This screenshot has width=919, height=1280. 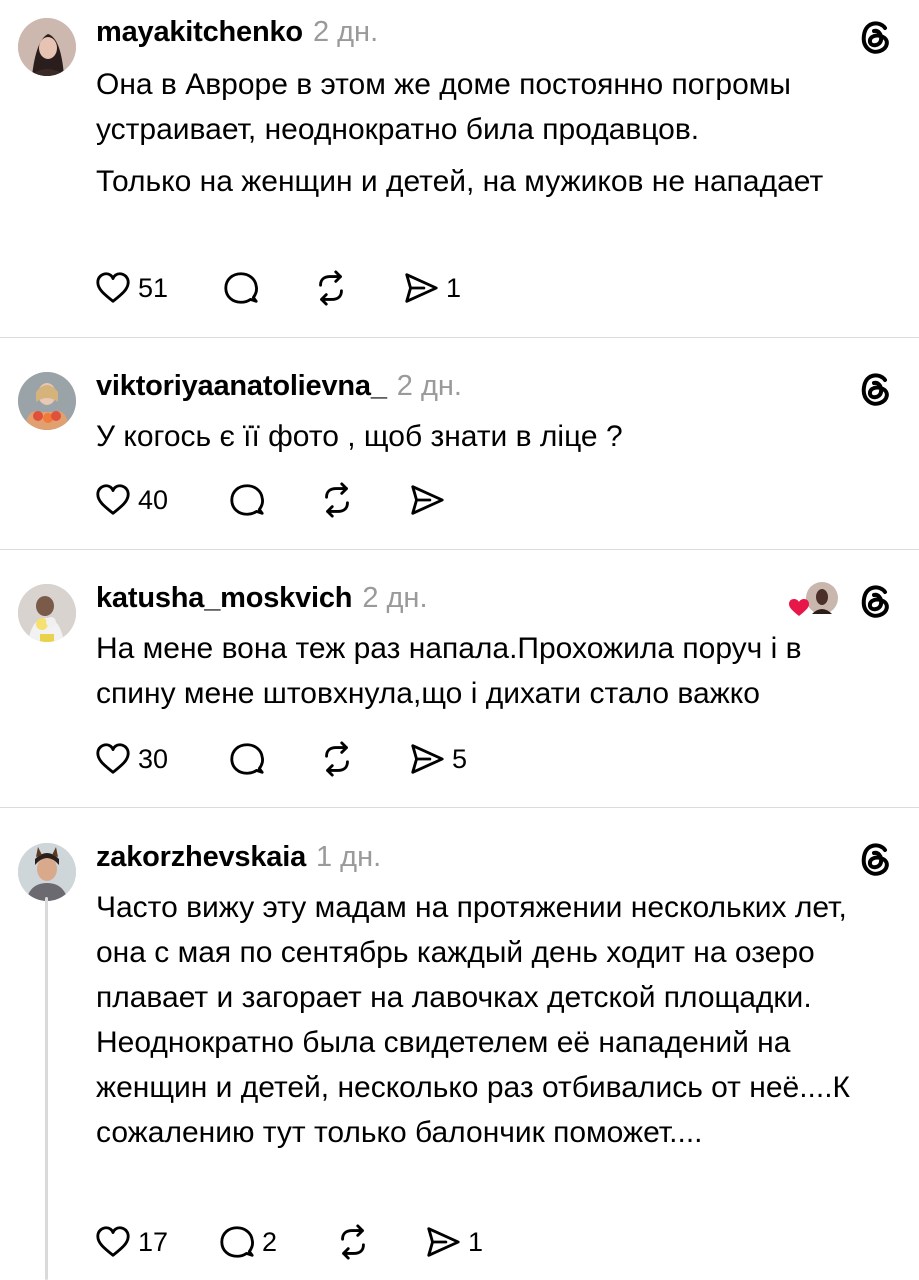 What do you see at coordinates (131, 1242) in the screenshot?
I see `like-button: 17` at bounding box center [131, 1242].